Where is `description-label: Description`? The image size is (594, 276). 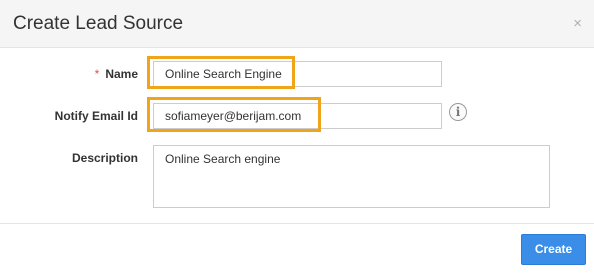
description-label: Description is located at coordinates (104, 158).